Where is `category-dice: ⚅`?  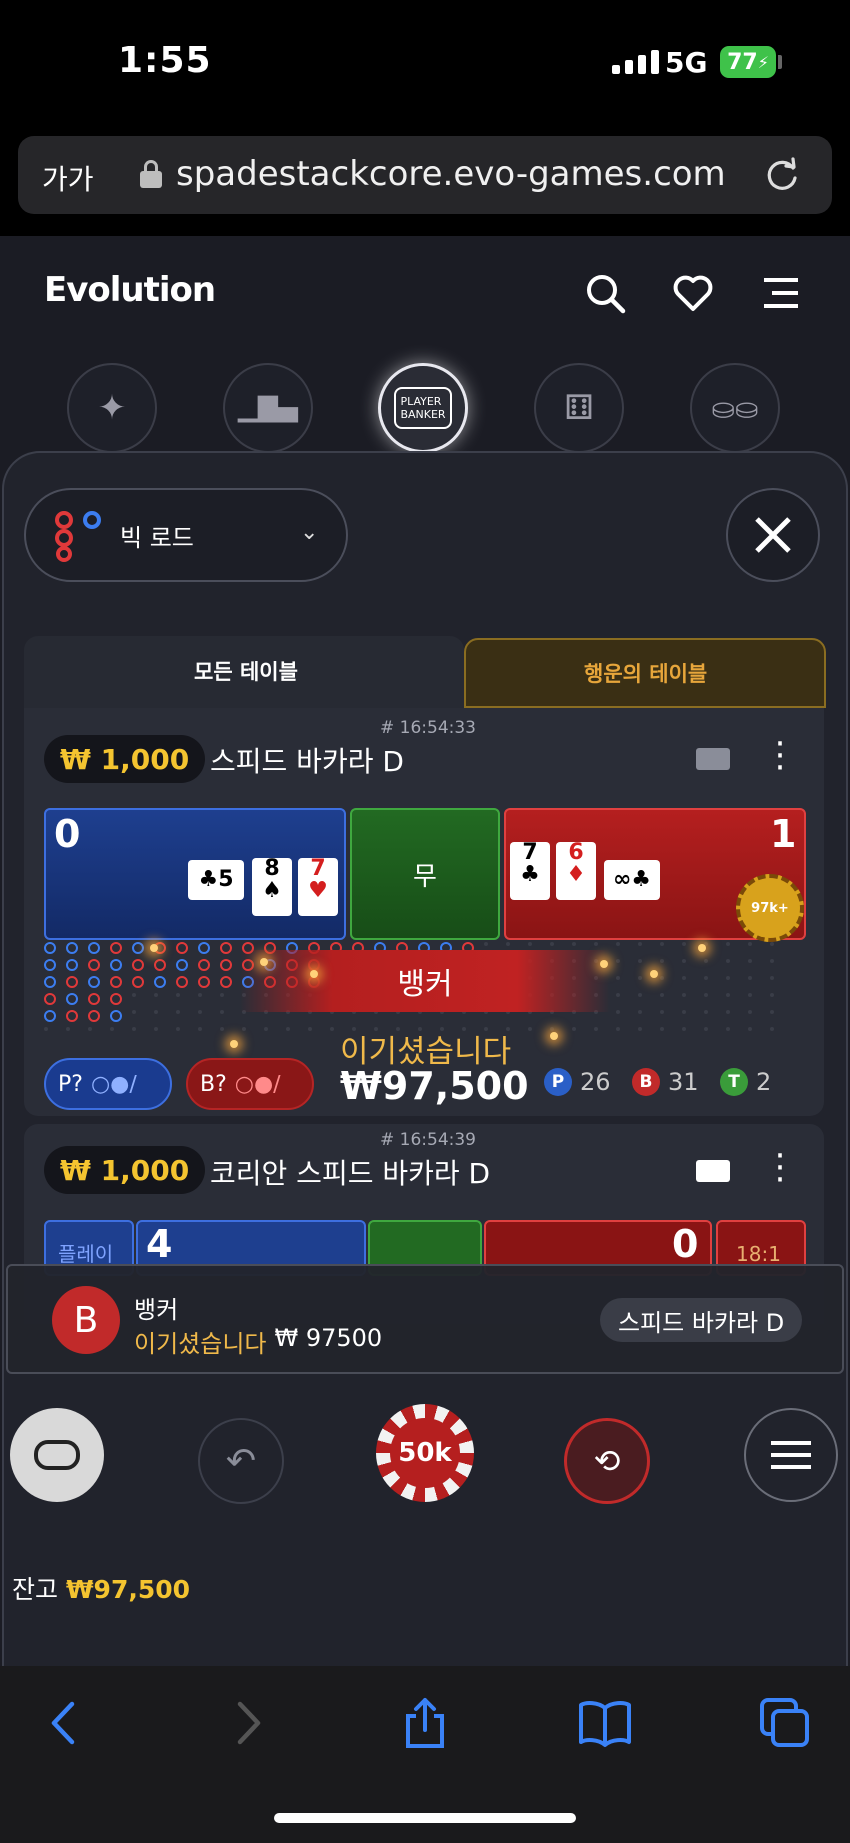
category-dice: ⚅ is located at coordinates (579, 408).